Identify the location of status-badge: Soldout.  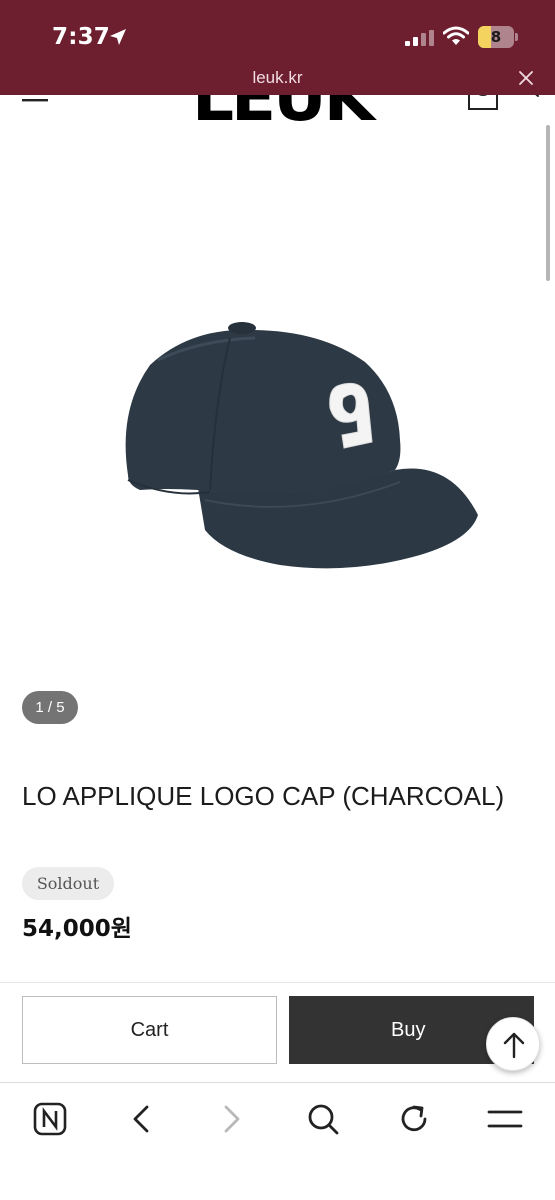
(68, 883).